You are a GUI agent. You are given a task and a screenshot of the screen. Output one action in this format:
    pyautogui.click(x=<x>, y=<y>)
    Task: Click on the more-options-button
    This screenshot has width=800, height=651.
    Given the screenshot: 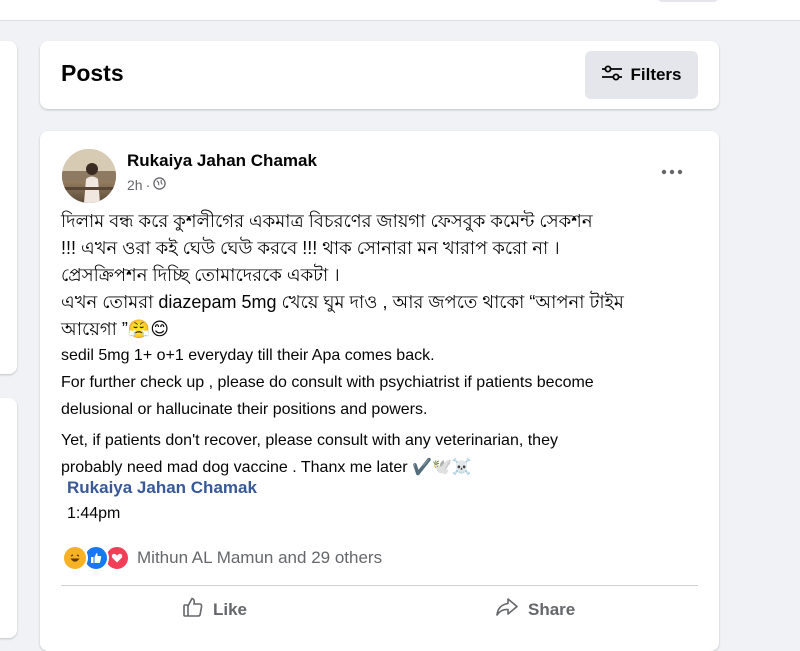 What is the action you would take?
    pyautogui.click(x=672, y=171)
    